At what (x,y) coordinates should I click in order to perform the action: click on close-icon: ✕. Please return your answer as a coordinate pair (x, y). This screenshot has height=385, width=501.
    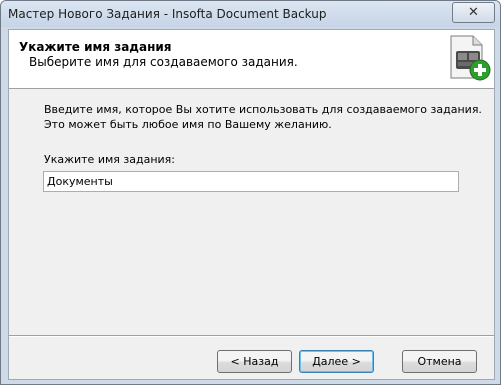
    Looking at the image, I should click on (473, 12).